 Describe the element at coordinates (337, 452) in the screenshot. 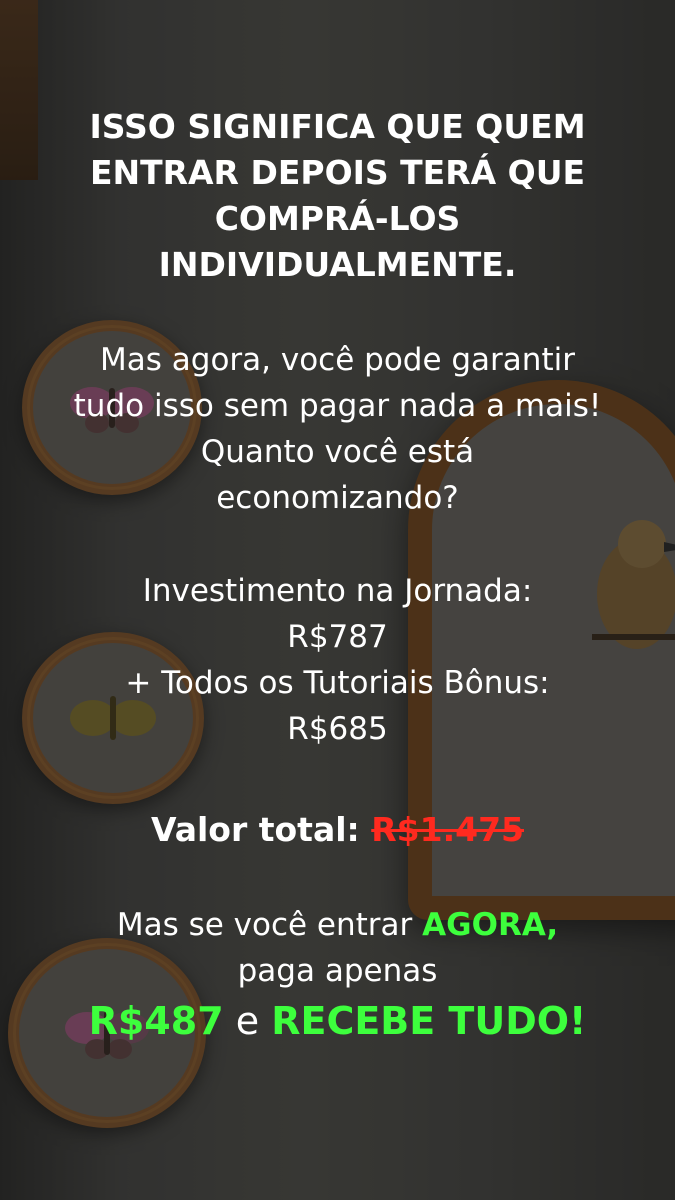

I see `intro-line: Quanto você está` at that location.